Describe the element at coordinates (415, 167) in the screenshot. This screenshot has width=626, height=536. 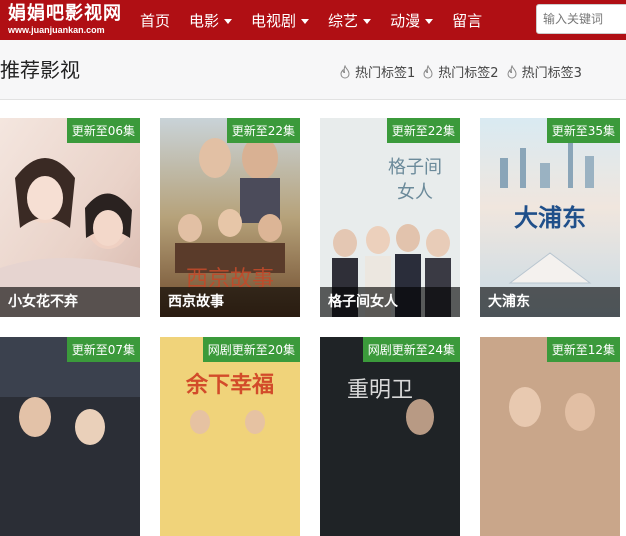
I see `svg-text: 格子间` at that location.